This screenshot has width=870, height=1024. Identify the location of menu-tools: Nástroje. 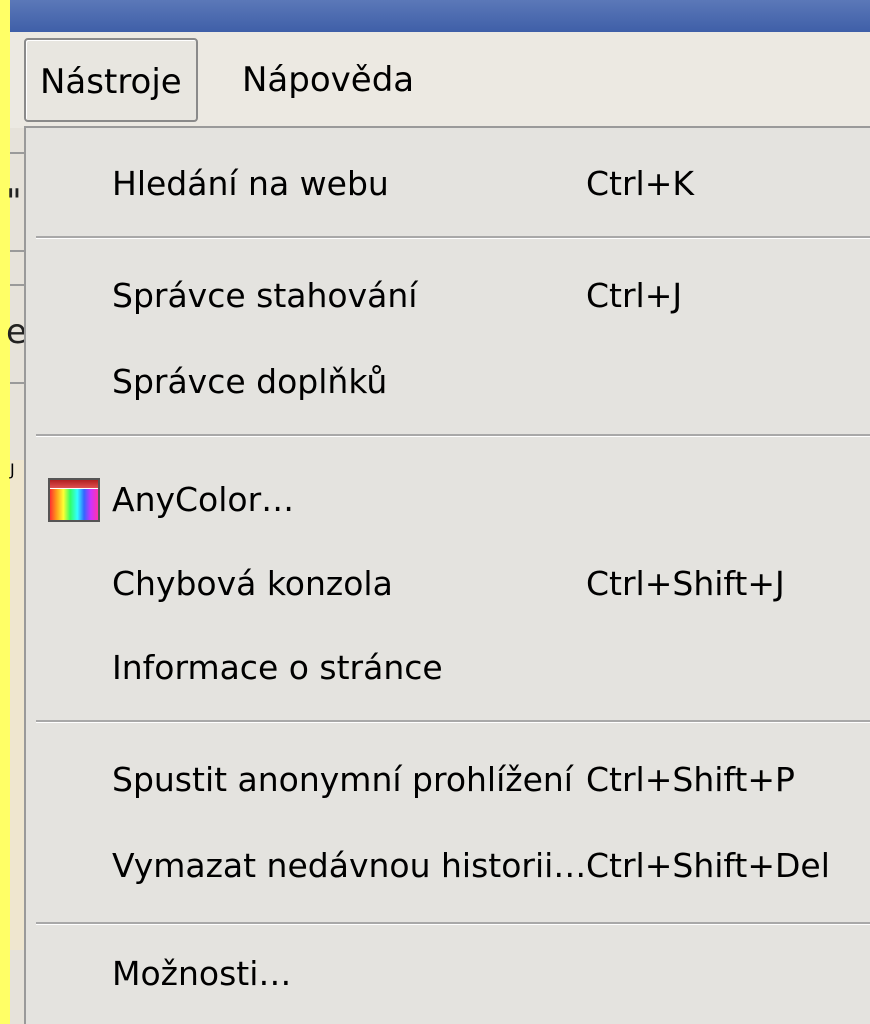
(111, 80).